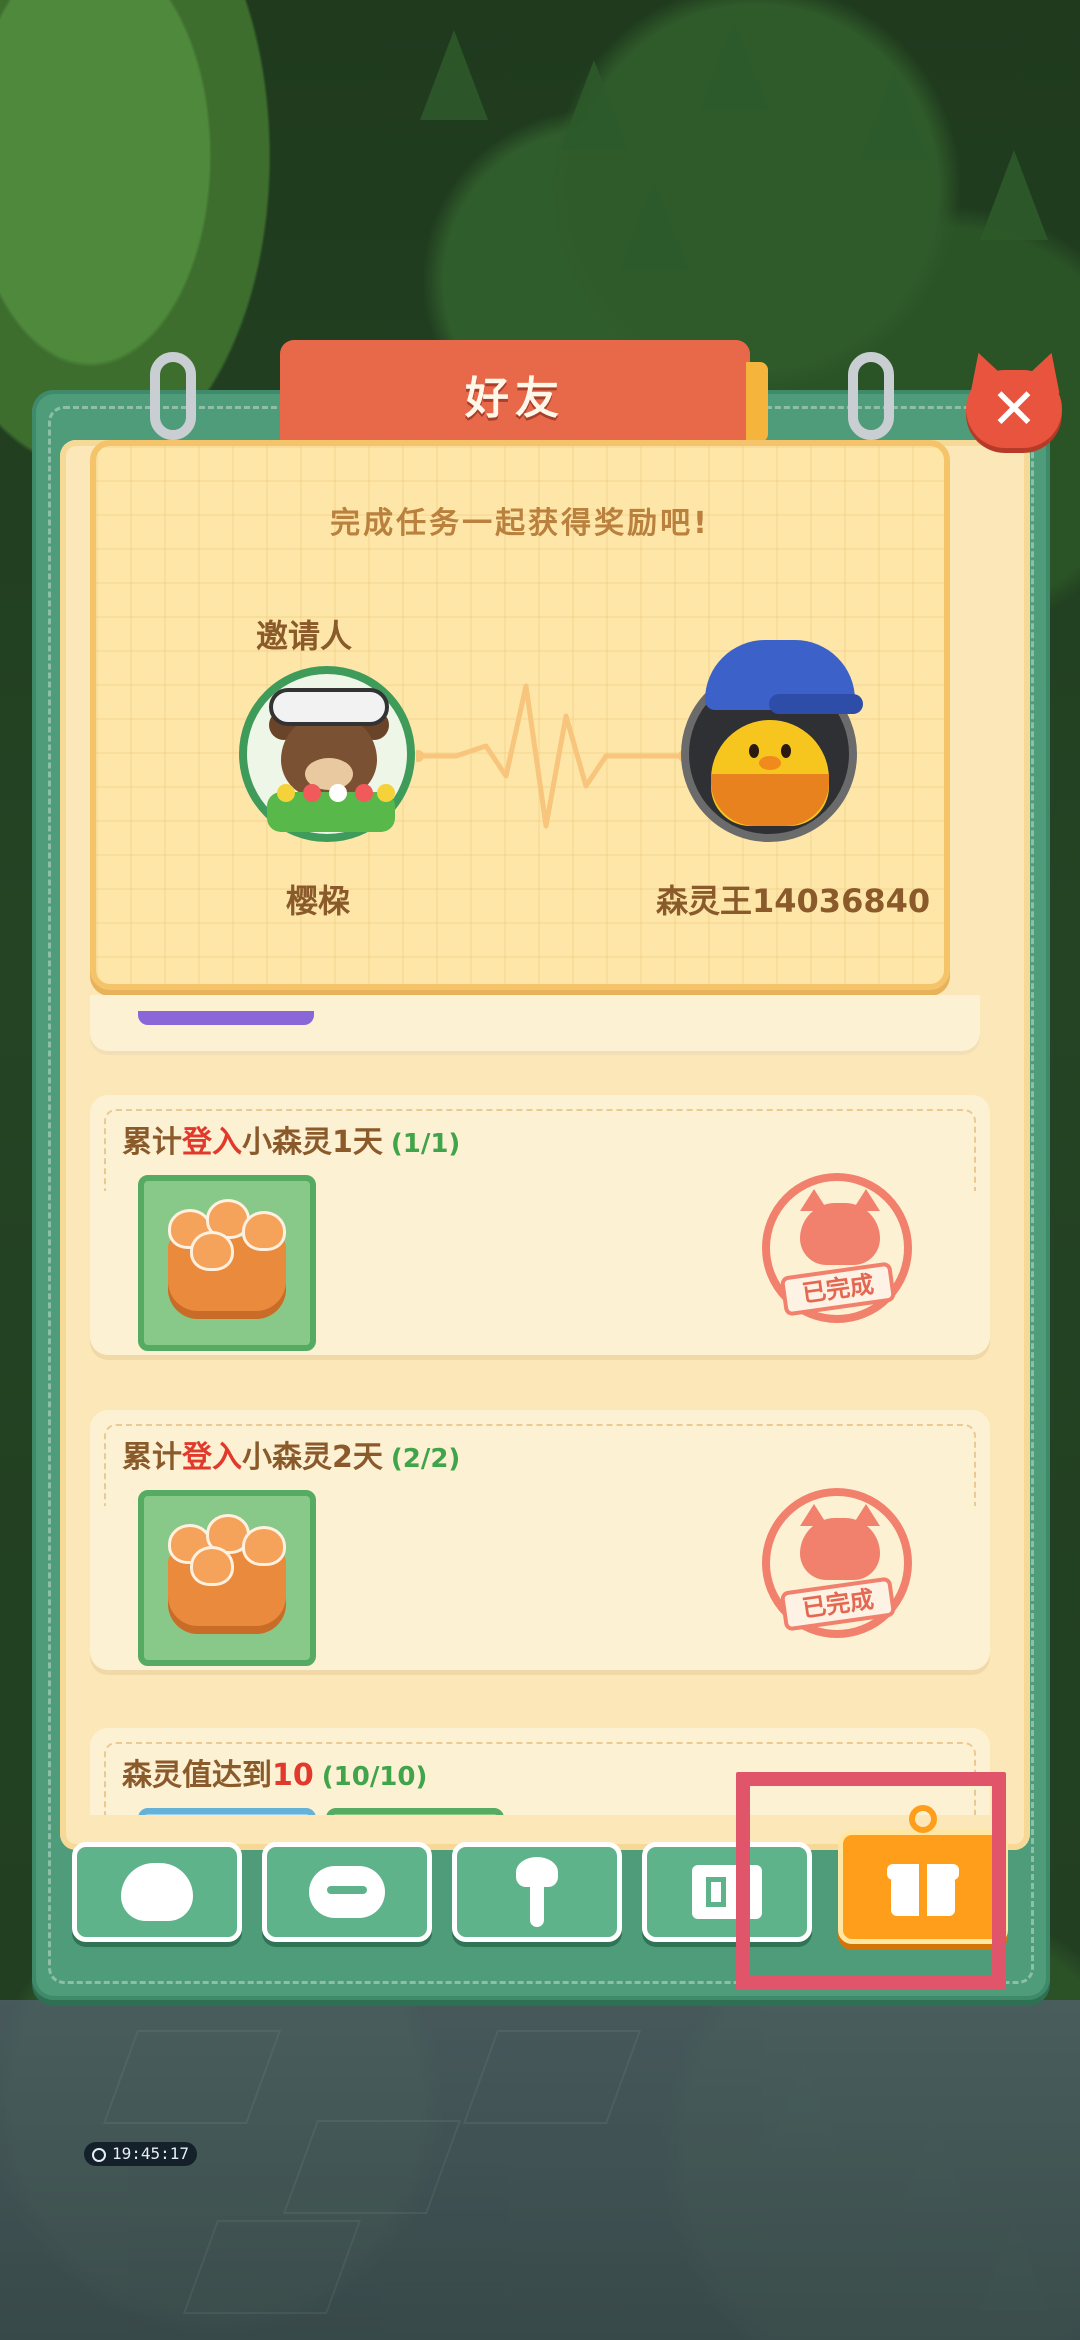 The height and width of the screenshot is (2340, 1080). Describe the element at coordinates (331, 808) in the screenshot. I see `flower-bed-icon` at that location.